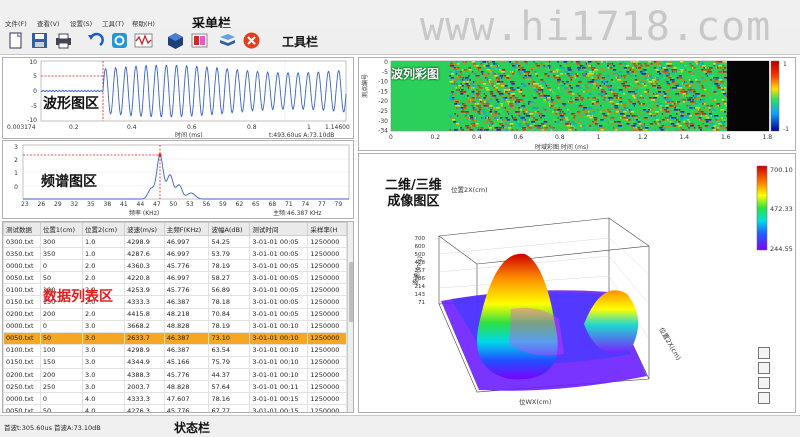 This screenshot has width=800, height=437. Describe the element at coordinates (383, 131) in the screenshot. I see `bscan-ytick: -34` at that location.